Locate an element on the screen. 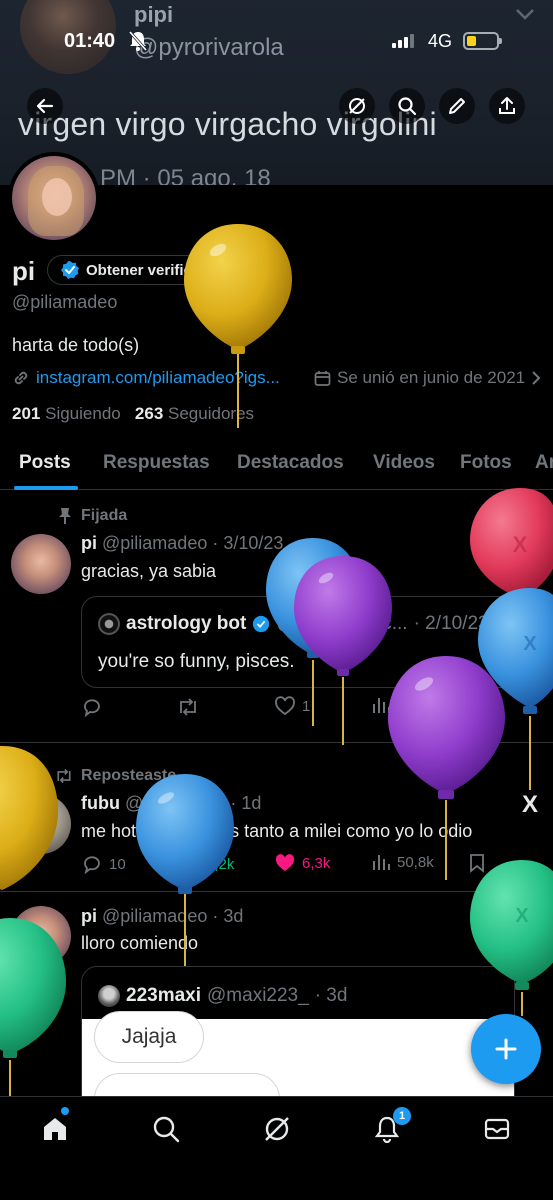  quote-time: · 2/10/23 is located at coordinates (451, 623).